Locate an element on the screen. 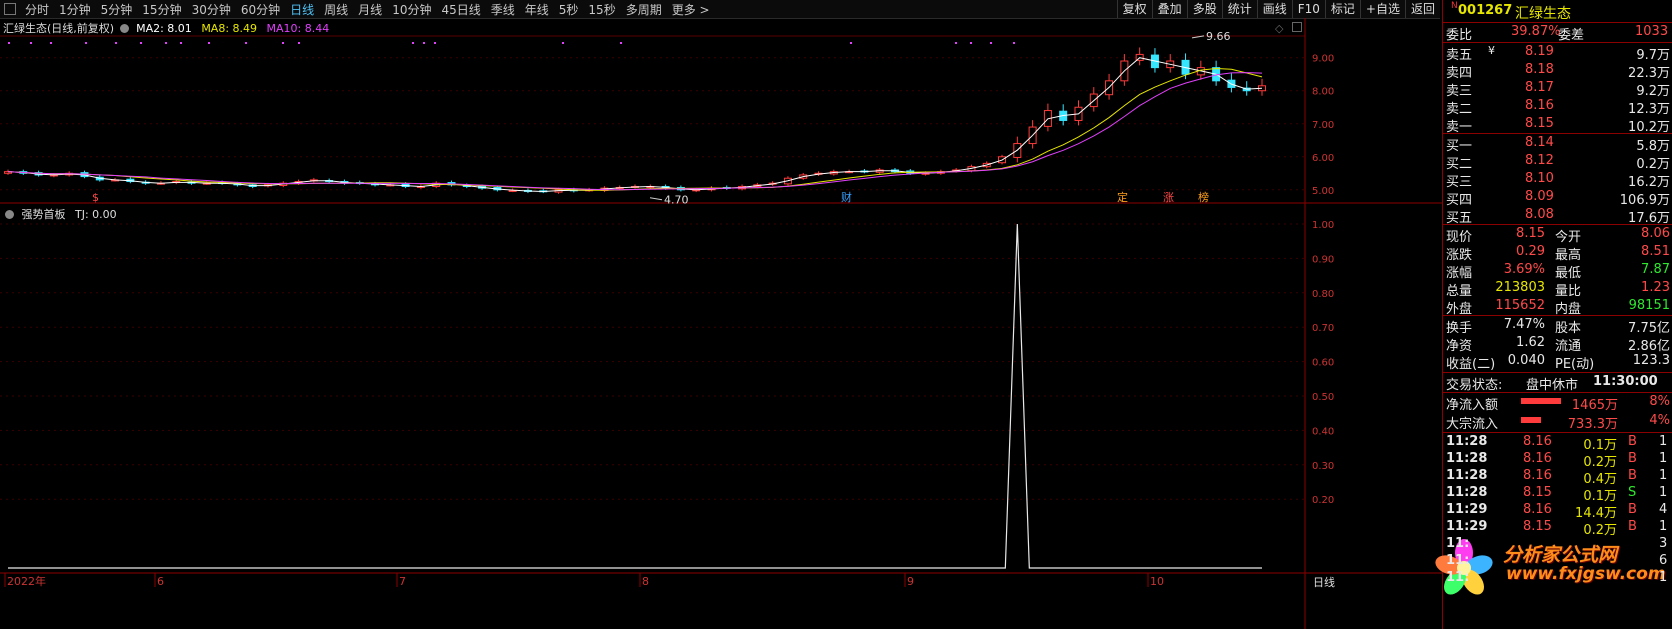 This screenshot has height=629, width=1672. stat-label: PE(动) is located at coordinates (1575, 364).